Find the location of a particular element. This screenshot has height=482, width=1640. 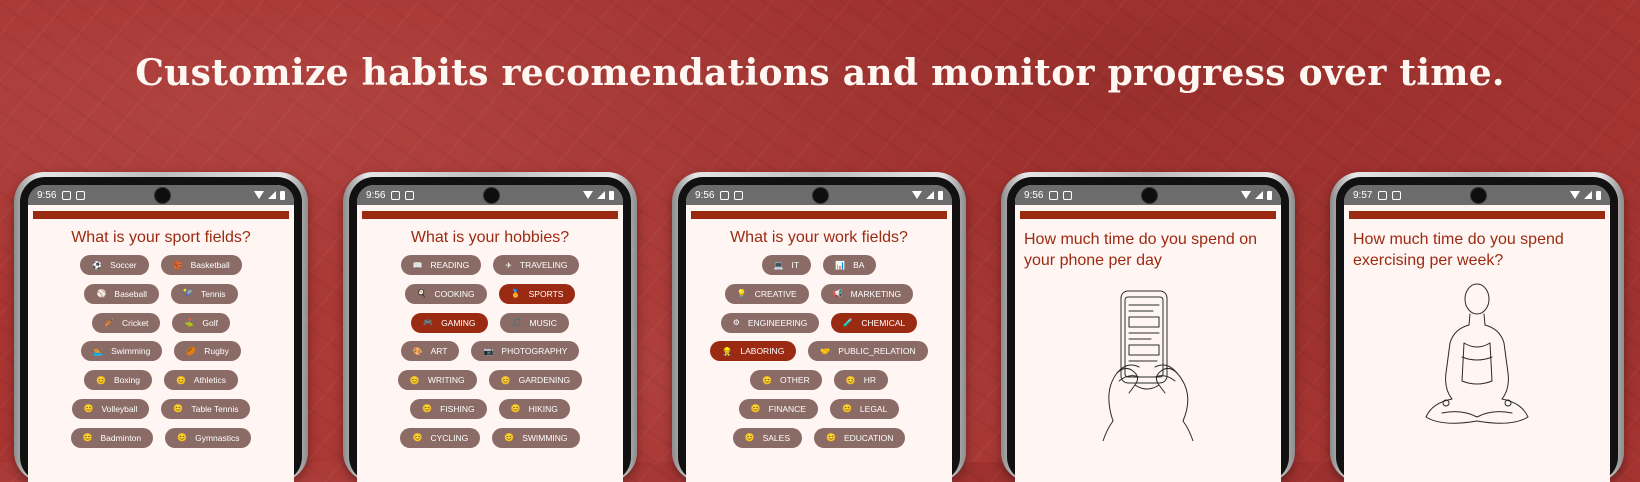

option-chip: 🎵 MUSIC is located at coordinates (534, 322).